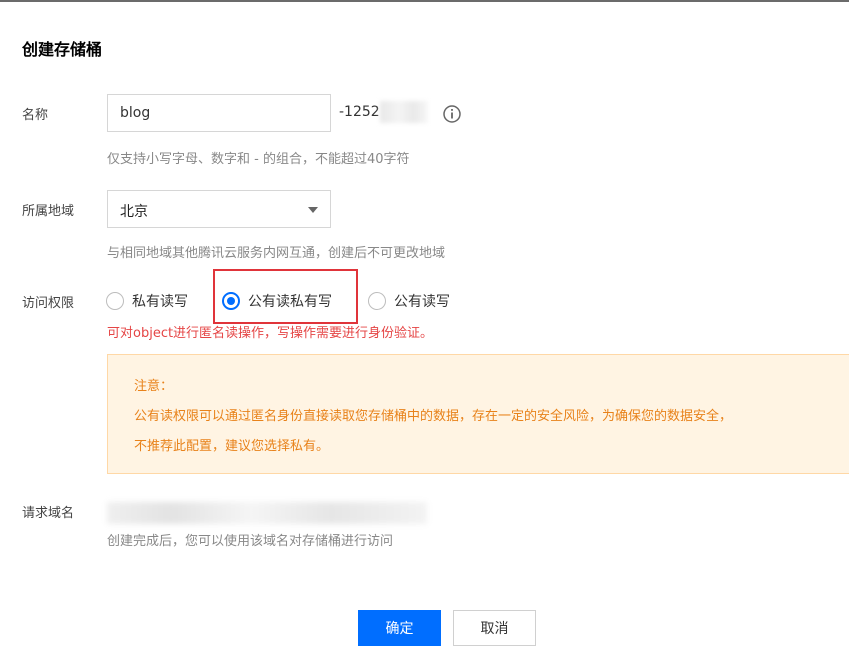 The width and height of the screenshot is (849, 652). Describe the element at coordinates (48, 303) in the screenshot. I see `access-label: 访问权限` at that location.